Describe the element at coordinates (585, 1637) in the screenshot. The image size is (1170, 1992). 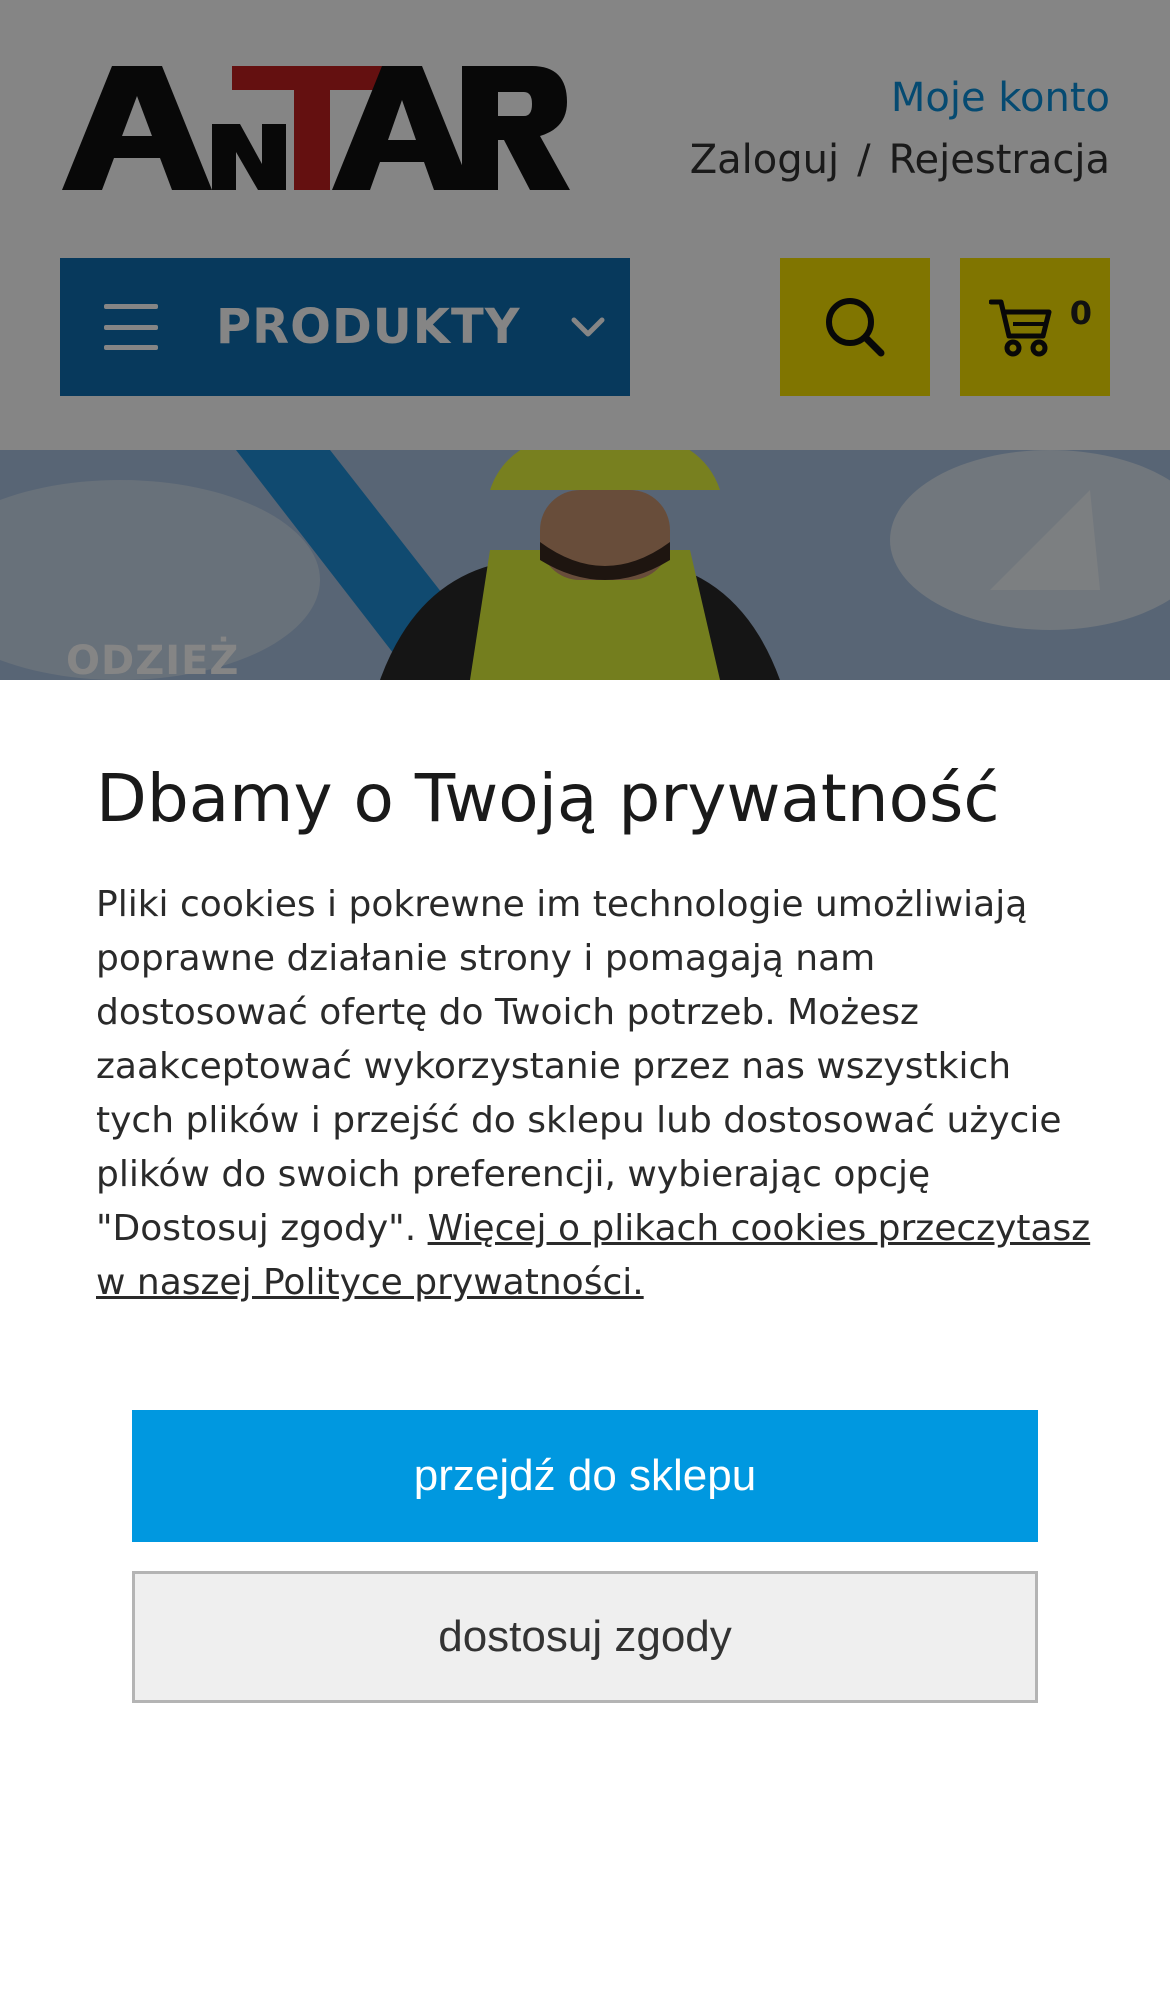
I see `customize-consents-button: dostosuj zgody` at that location.